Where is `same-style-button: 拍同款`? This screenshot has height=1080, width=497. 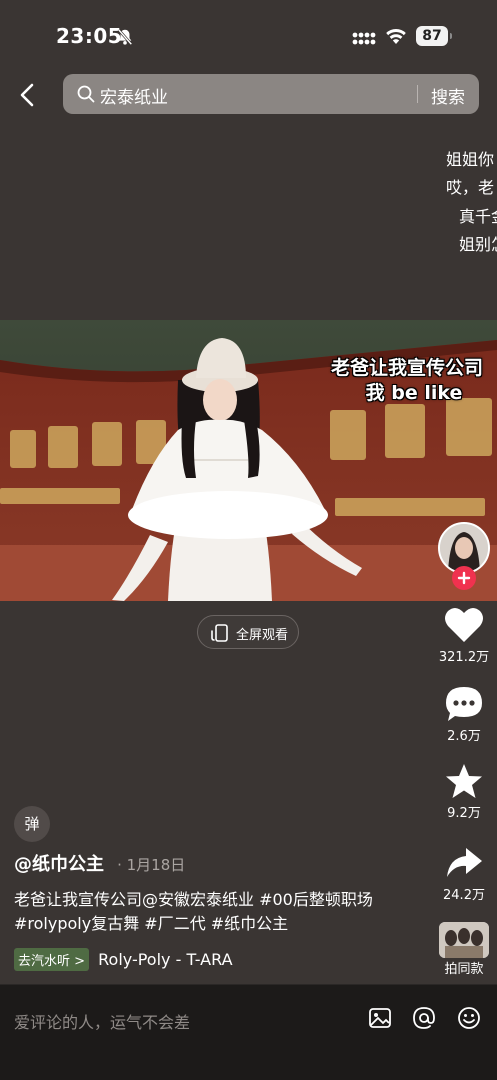 same-style-button: 拍同款 is located at coordinates (464, 949).